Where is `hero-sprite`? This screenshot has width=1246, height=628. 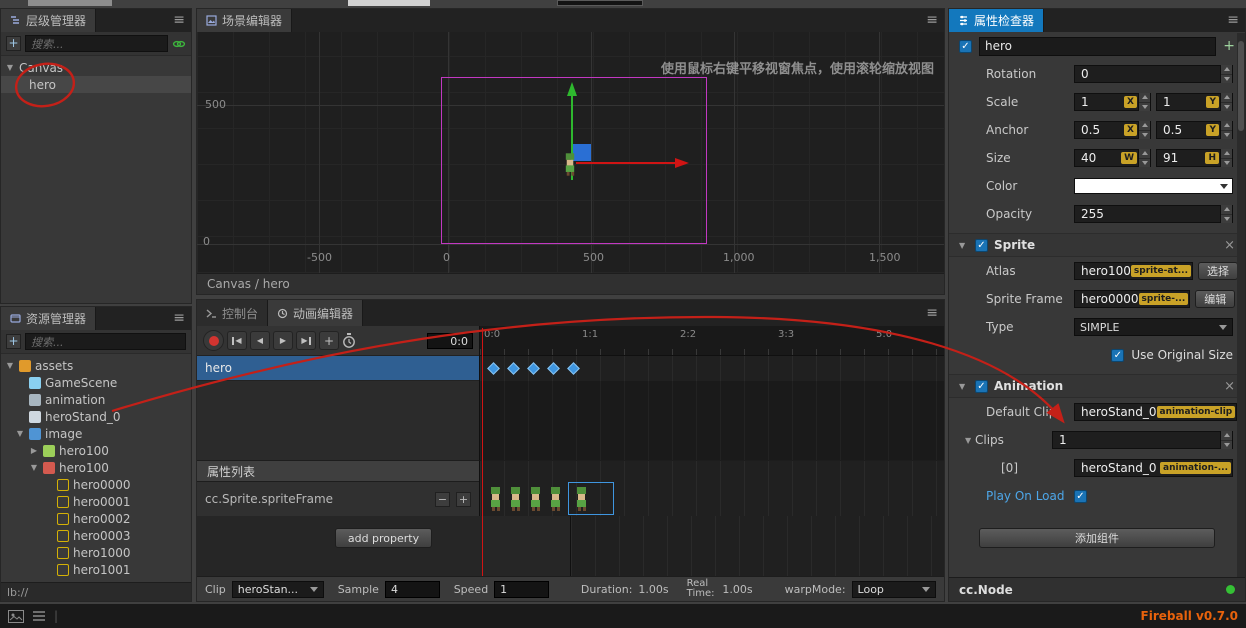 hero-sprite is located at coordinates (570, 164).